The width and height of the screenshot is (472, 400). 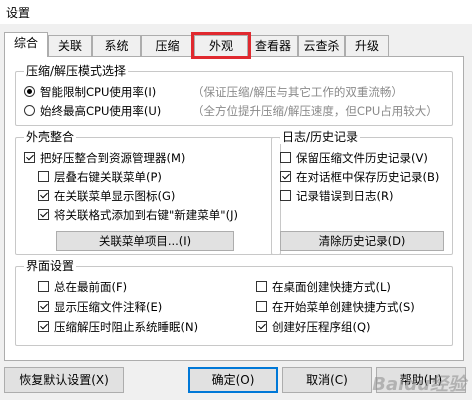 I want to click on clear-history-button: 清除历史记录(D), so click(x=362, y=241).